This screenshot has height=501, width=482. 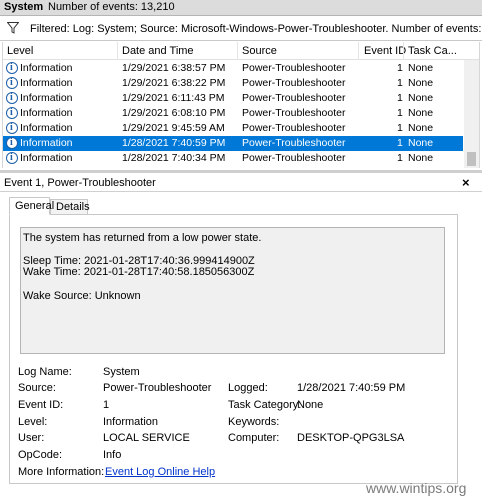 I want to click on computer-label: Computer:, so click(x=254, y=438).